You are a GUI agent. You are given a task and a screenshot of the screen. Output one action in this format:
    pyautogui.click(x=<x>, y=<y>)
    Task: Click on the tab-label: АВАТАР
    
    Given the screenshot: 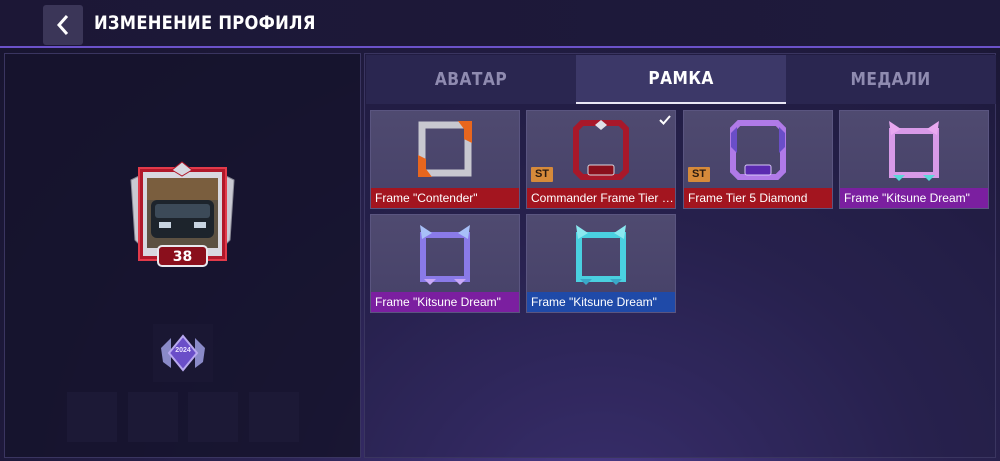 What is the action you would take?
    pyautogui.click(x=471, y=79)
    